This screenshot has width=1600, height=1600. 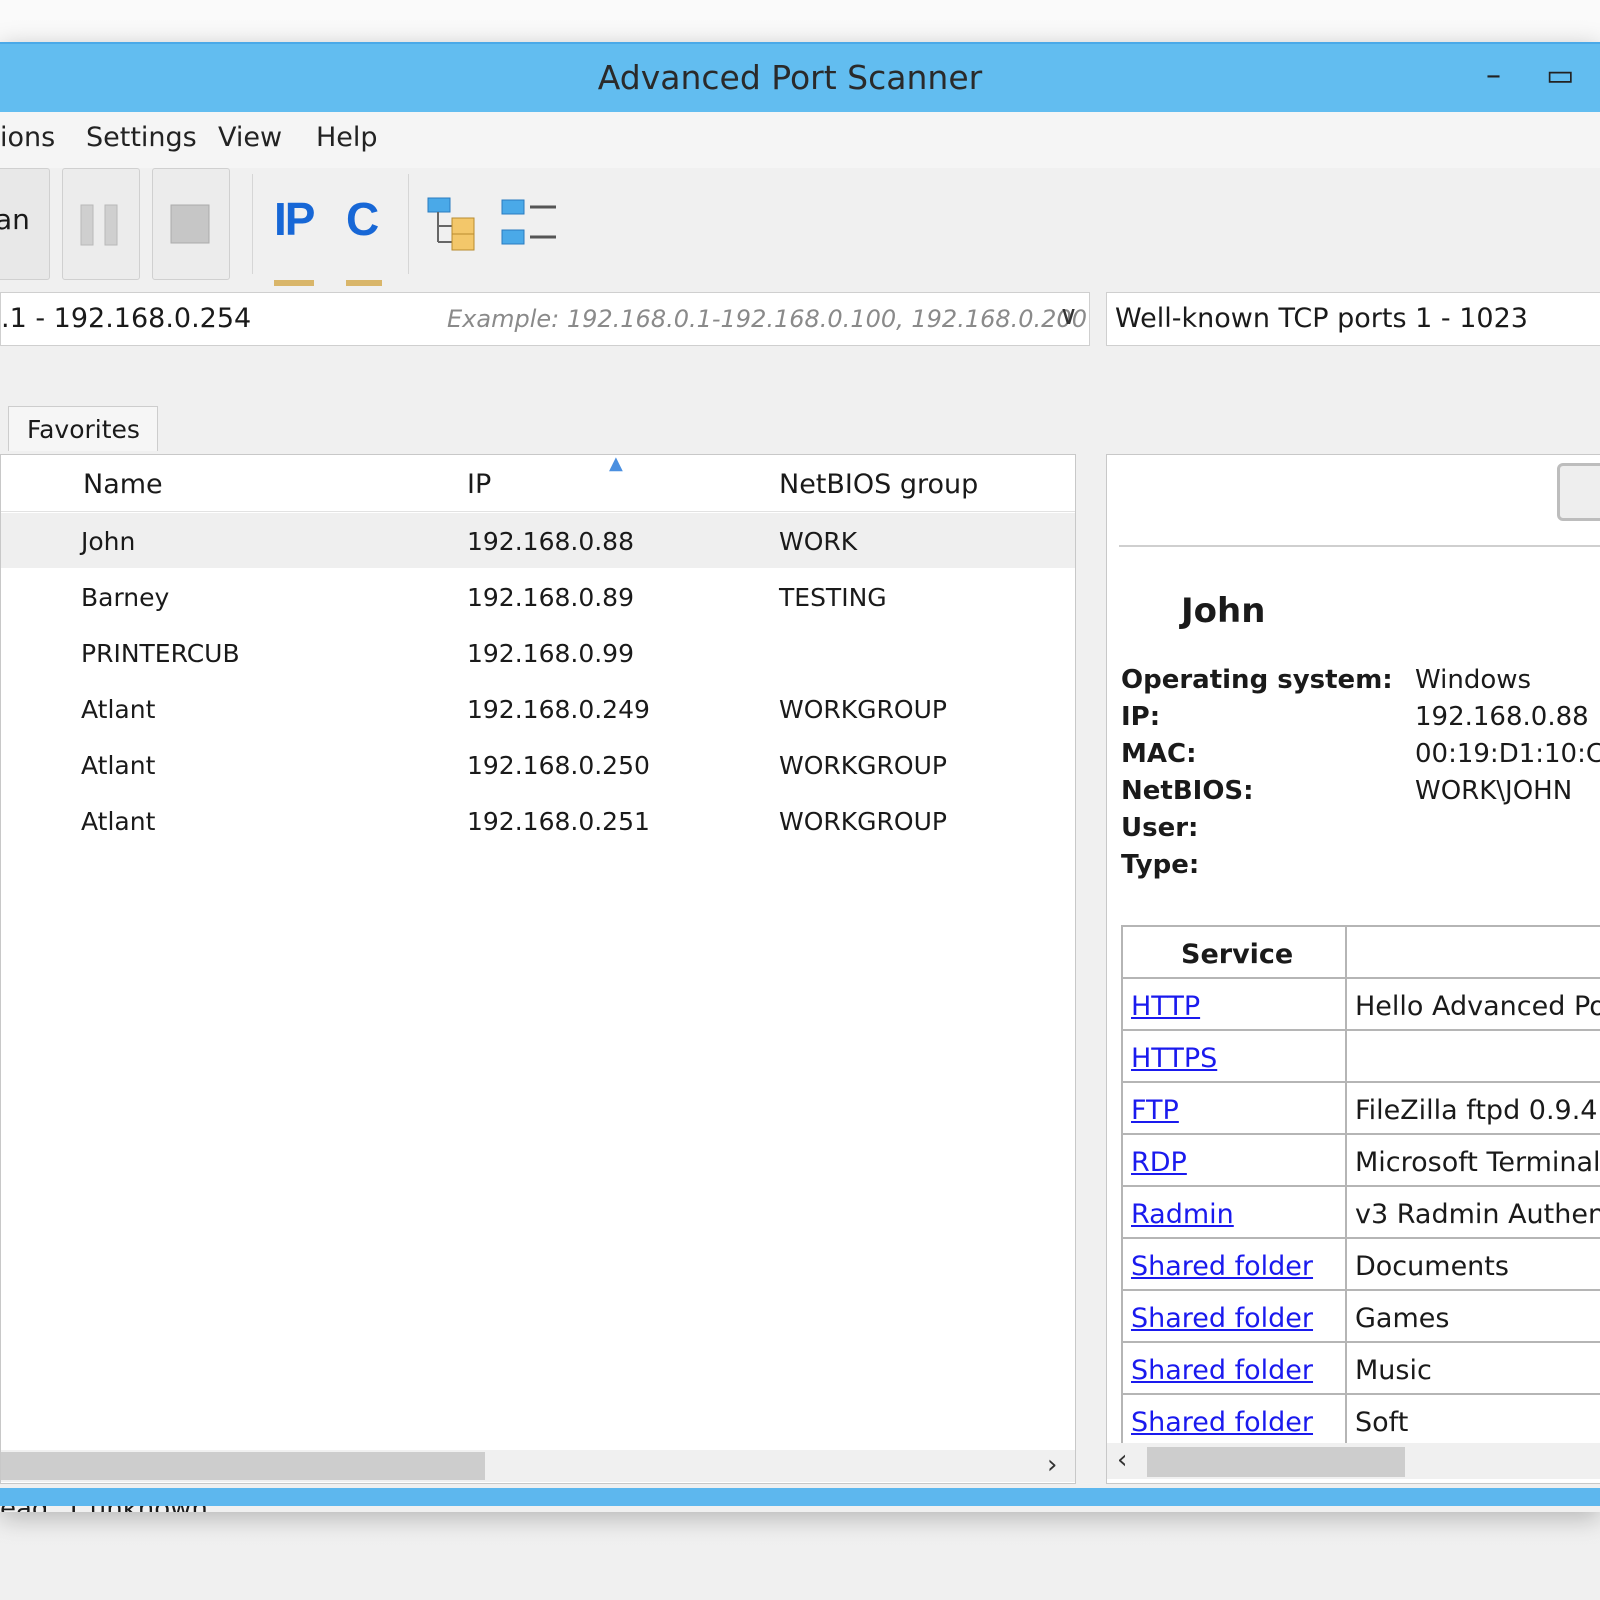 I want to click on detail-label: Operating system:, so click(x=1257, y=680).